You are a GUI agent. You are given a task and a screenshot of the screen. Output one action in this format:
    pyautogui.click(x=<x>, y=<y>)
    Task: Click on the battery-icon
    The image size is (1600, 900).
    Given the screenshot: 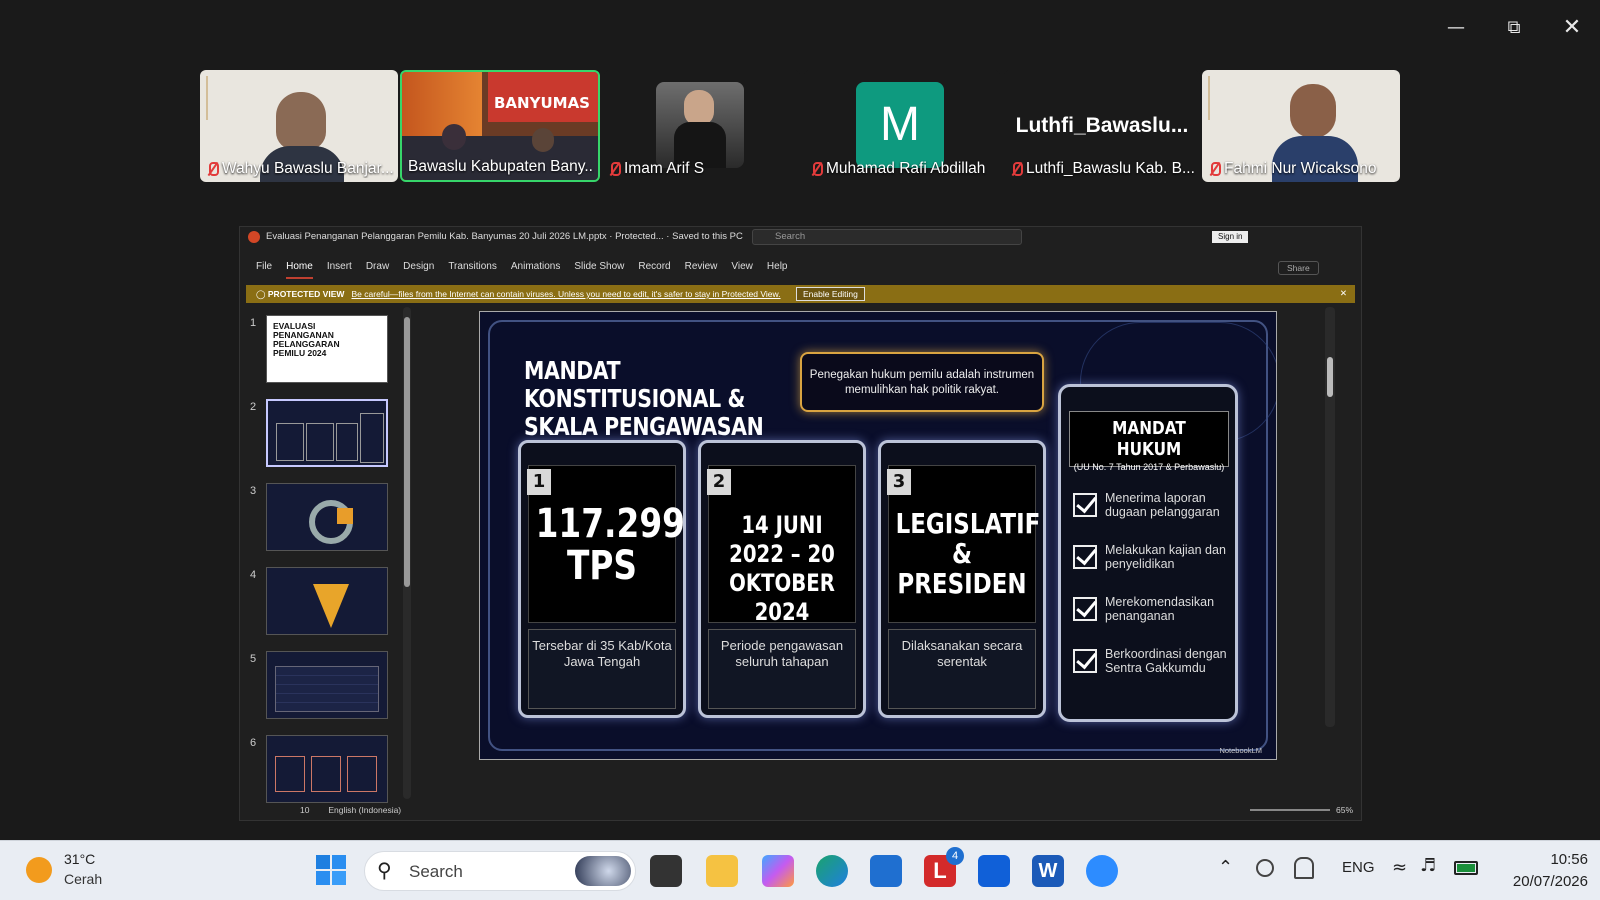 What is the action you would take?
    pyautogui.click(x=1466, y=868)
    